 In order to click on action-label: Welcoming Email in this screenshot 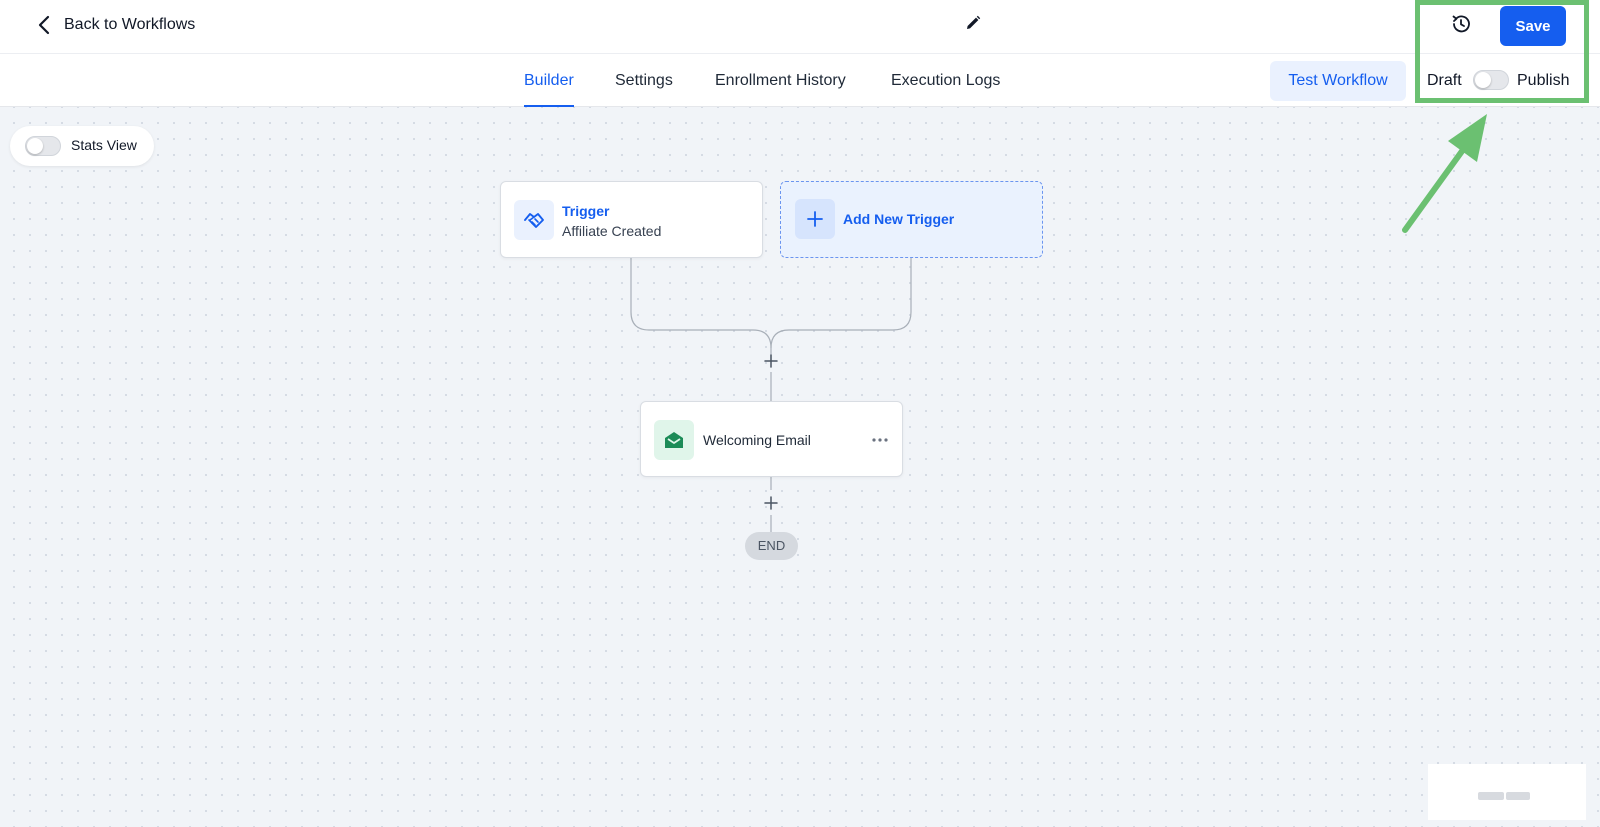, I will do `click(757, 440)`.